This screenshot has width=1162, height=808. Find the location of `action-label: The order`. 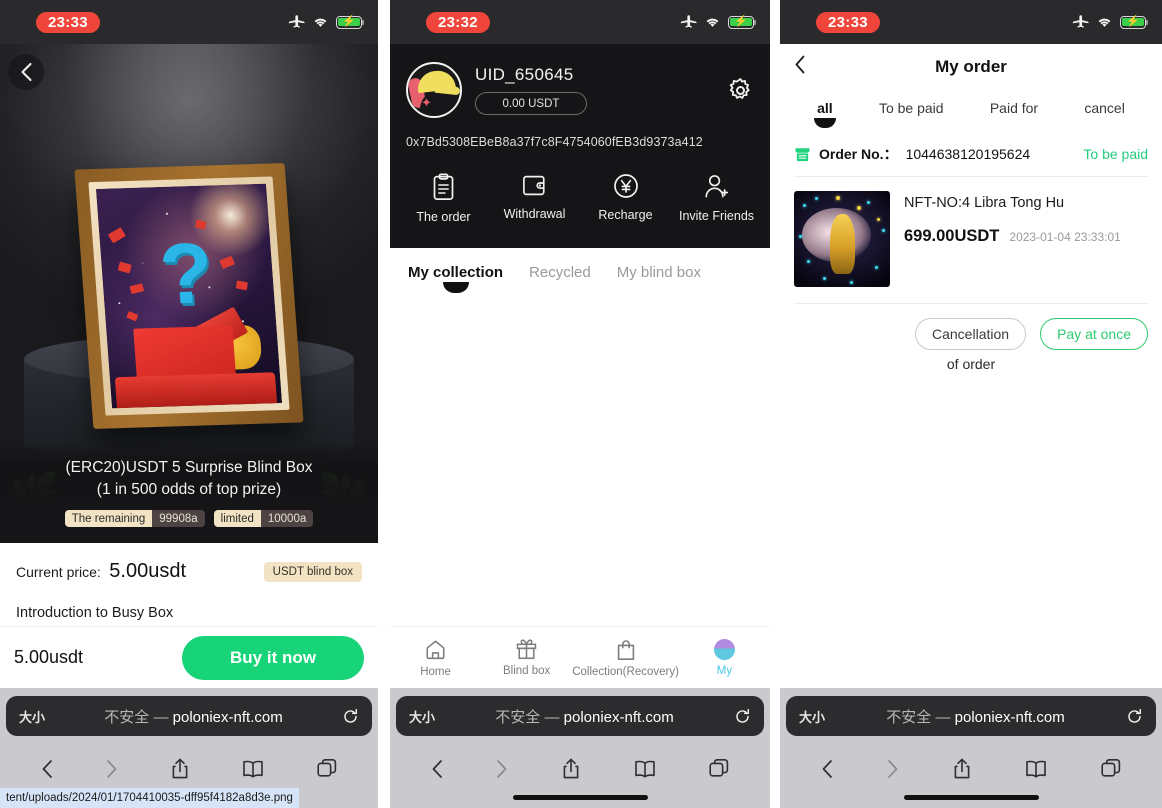

action-label: The order is located at coordinates (443, 217).